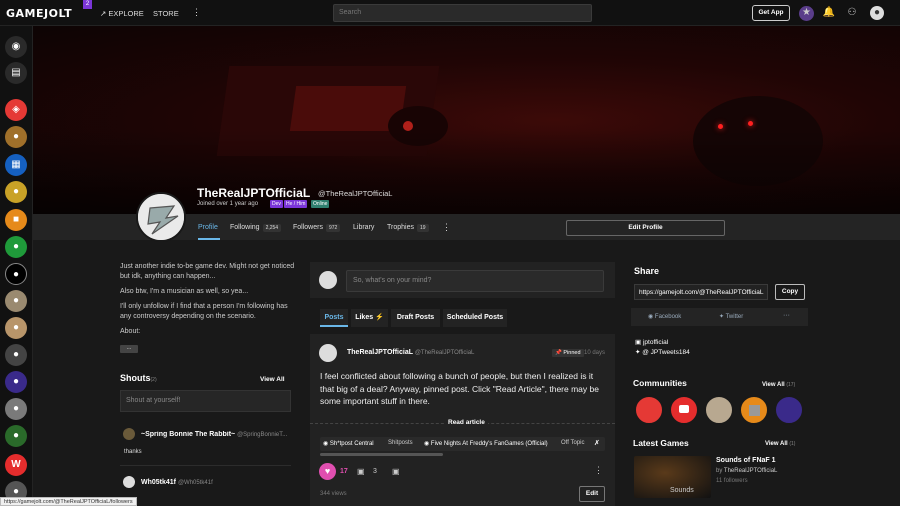 The height and width of the screenshot is (506, 900). What do you see at coordinates (732, 481) in the screenshot?
I see `game-followers: 11 followers` at bounding box center [732, 481].